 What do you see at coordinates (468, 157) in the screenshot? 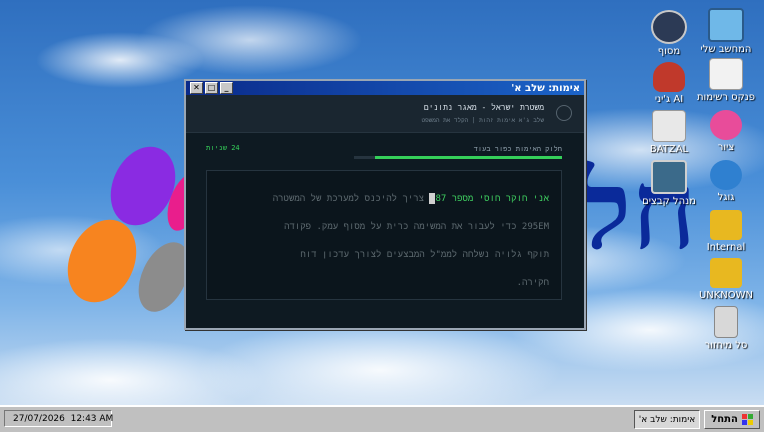
I see `progress-fill` at bounding box center [468, 157].